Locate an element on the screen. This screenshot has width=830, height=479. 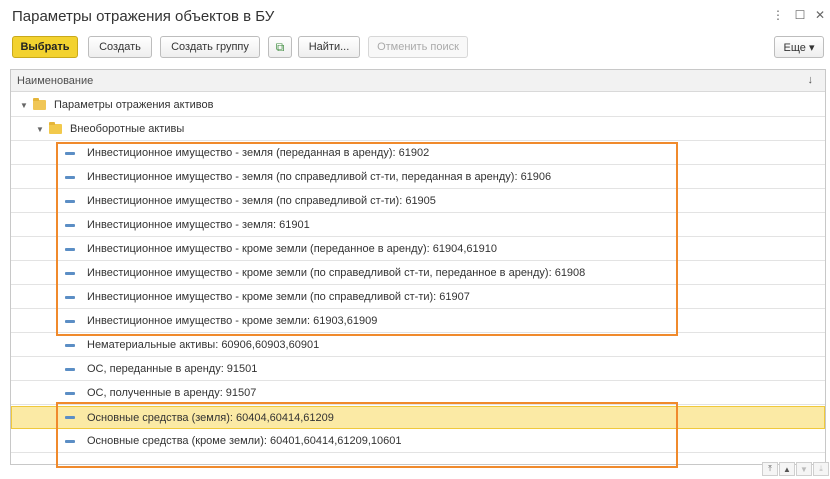
row-label: ОС, полученные в аренду: 91507 is located at coordinates (172, 393).